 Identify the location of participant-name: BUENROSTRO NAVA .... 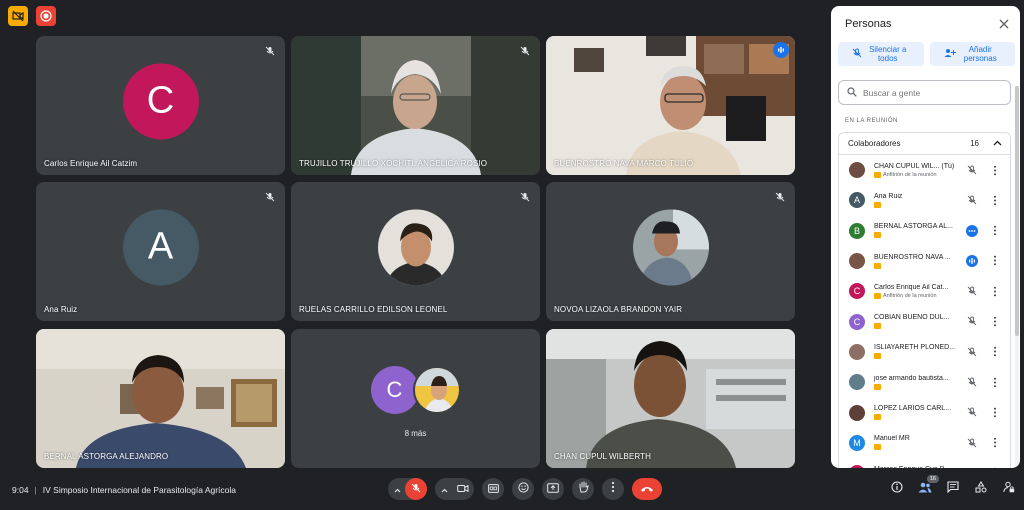
(912, 257).